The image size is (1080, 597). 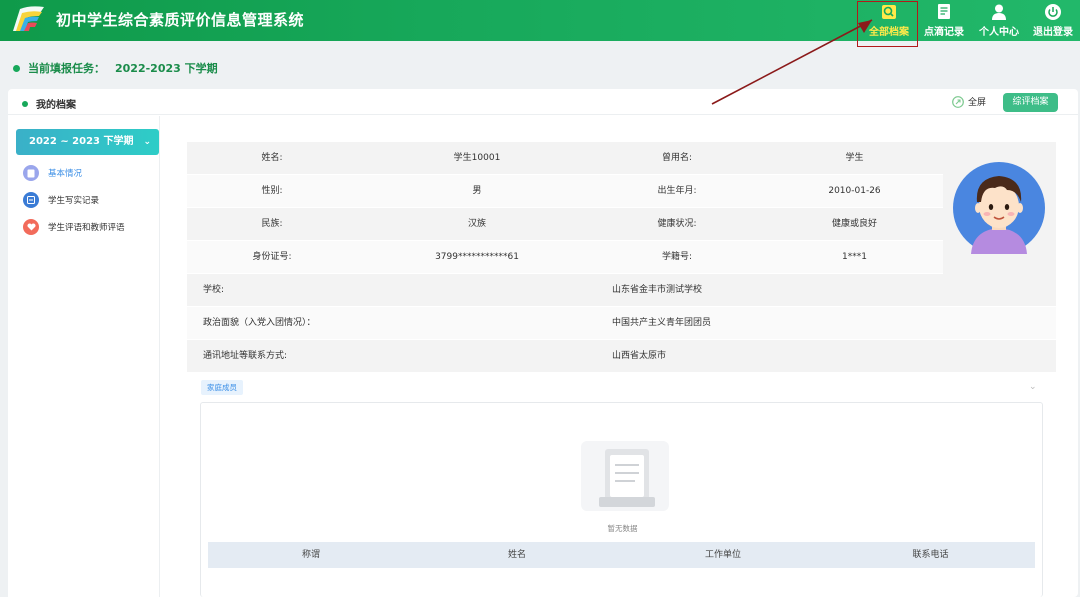 I want to click on empty-data-icon, so click(x=625, y=476).